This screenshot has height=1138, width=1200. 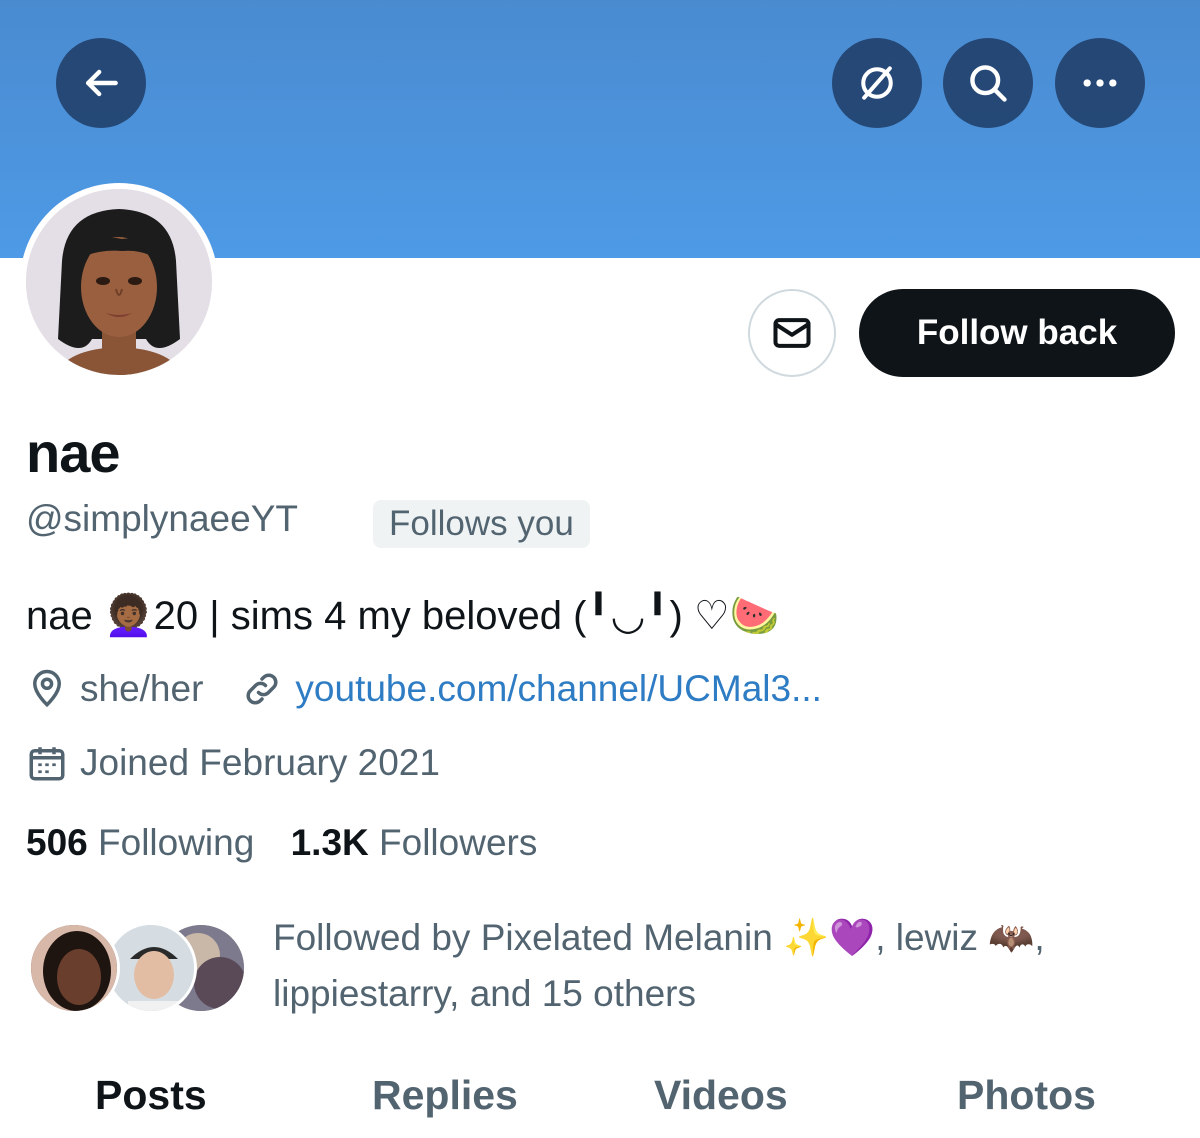 I want to click on avatar, so click(x=119, y=282).